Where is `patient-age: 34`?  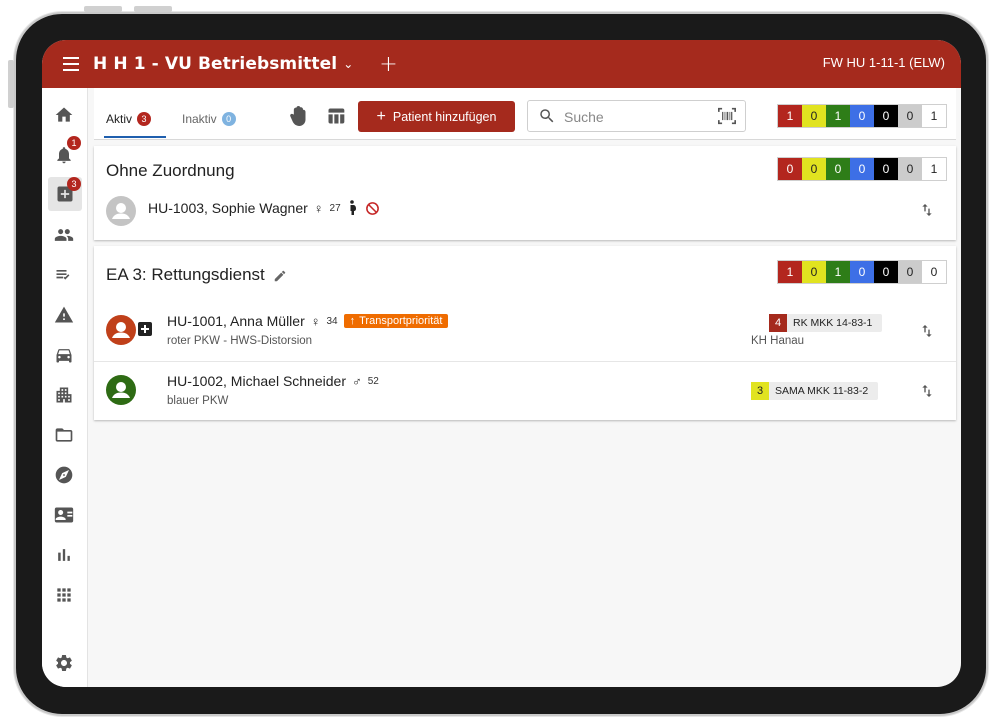
patient-age: 34 is located at coordinates (332, 321).